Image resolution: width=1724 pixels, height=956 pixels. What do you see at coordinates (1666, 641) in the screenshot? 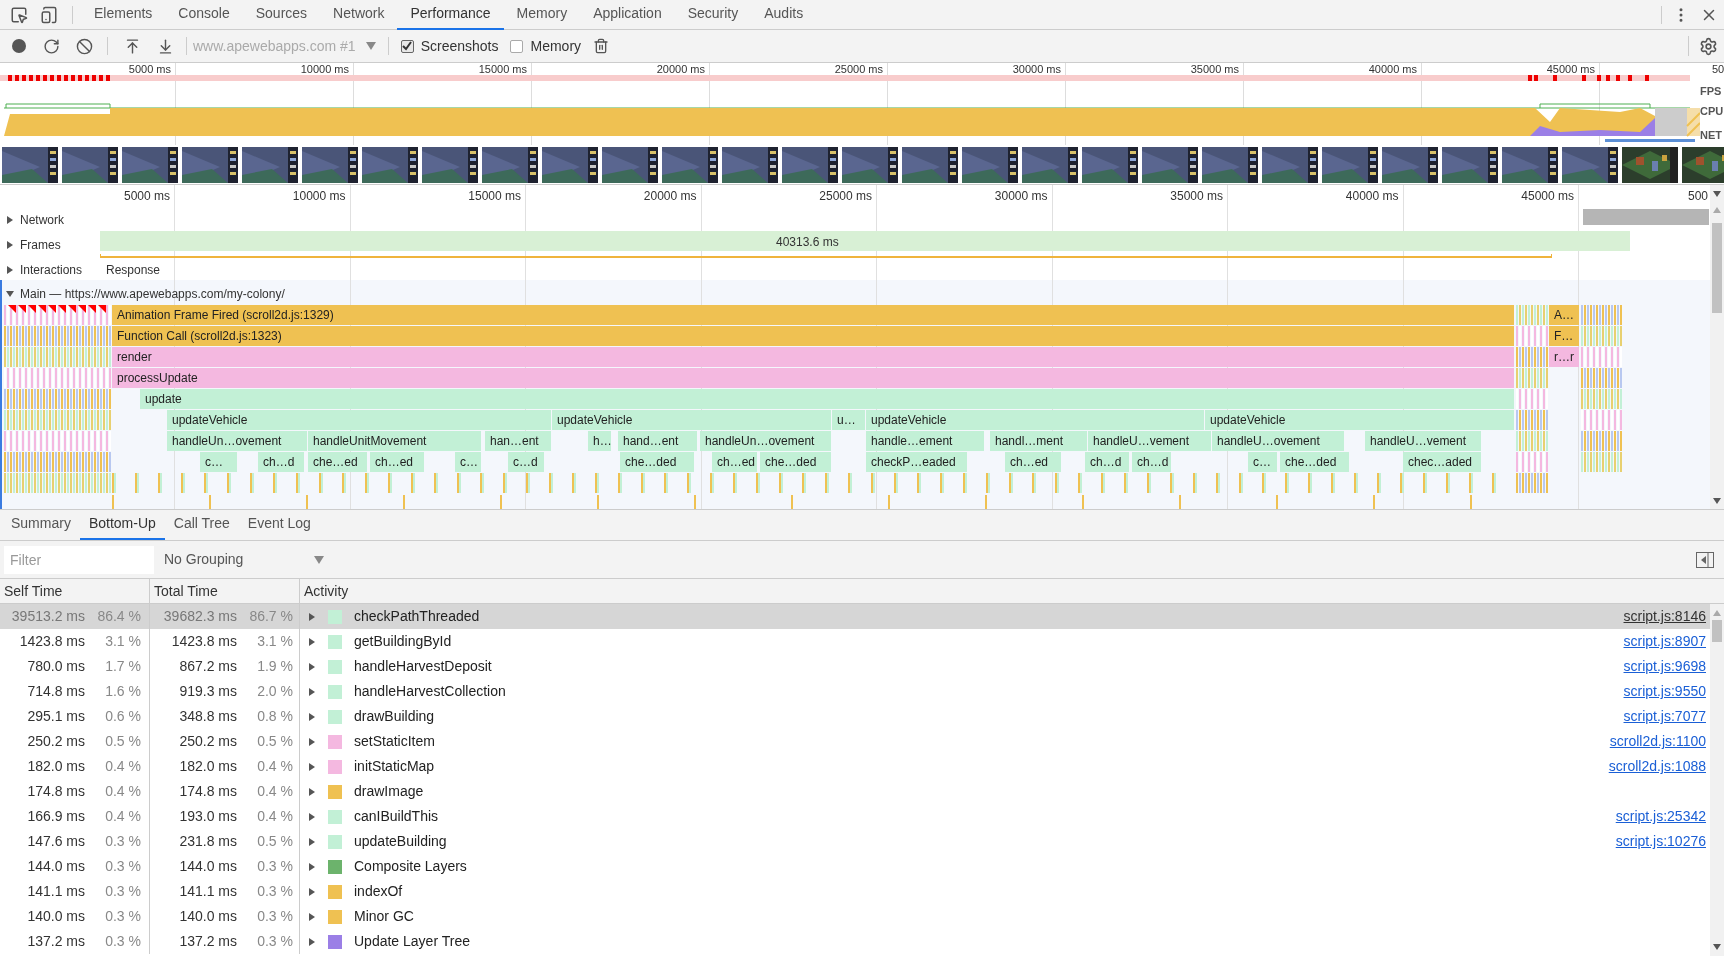
I see `source-link: script.js:8907` at bounding box center [1666, 641].